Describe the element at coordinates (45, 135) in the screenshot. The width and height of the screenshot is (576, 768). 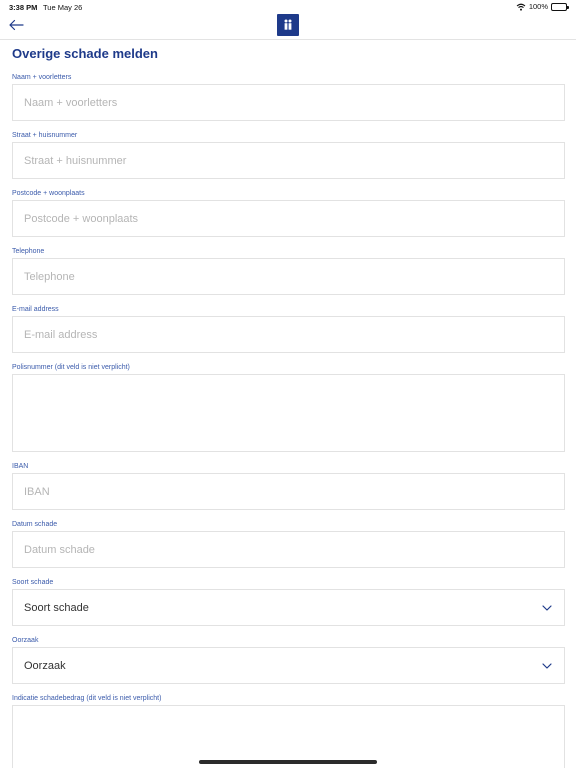
I see `straat-label: Straat + huisnummer` at that location.